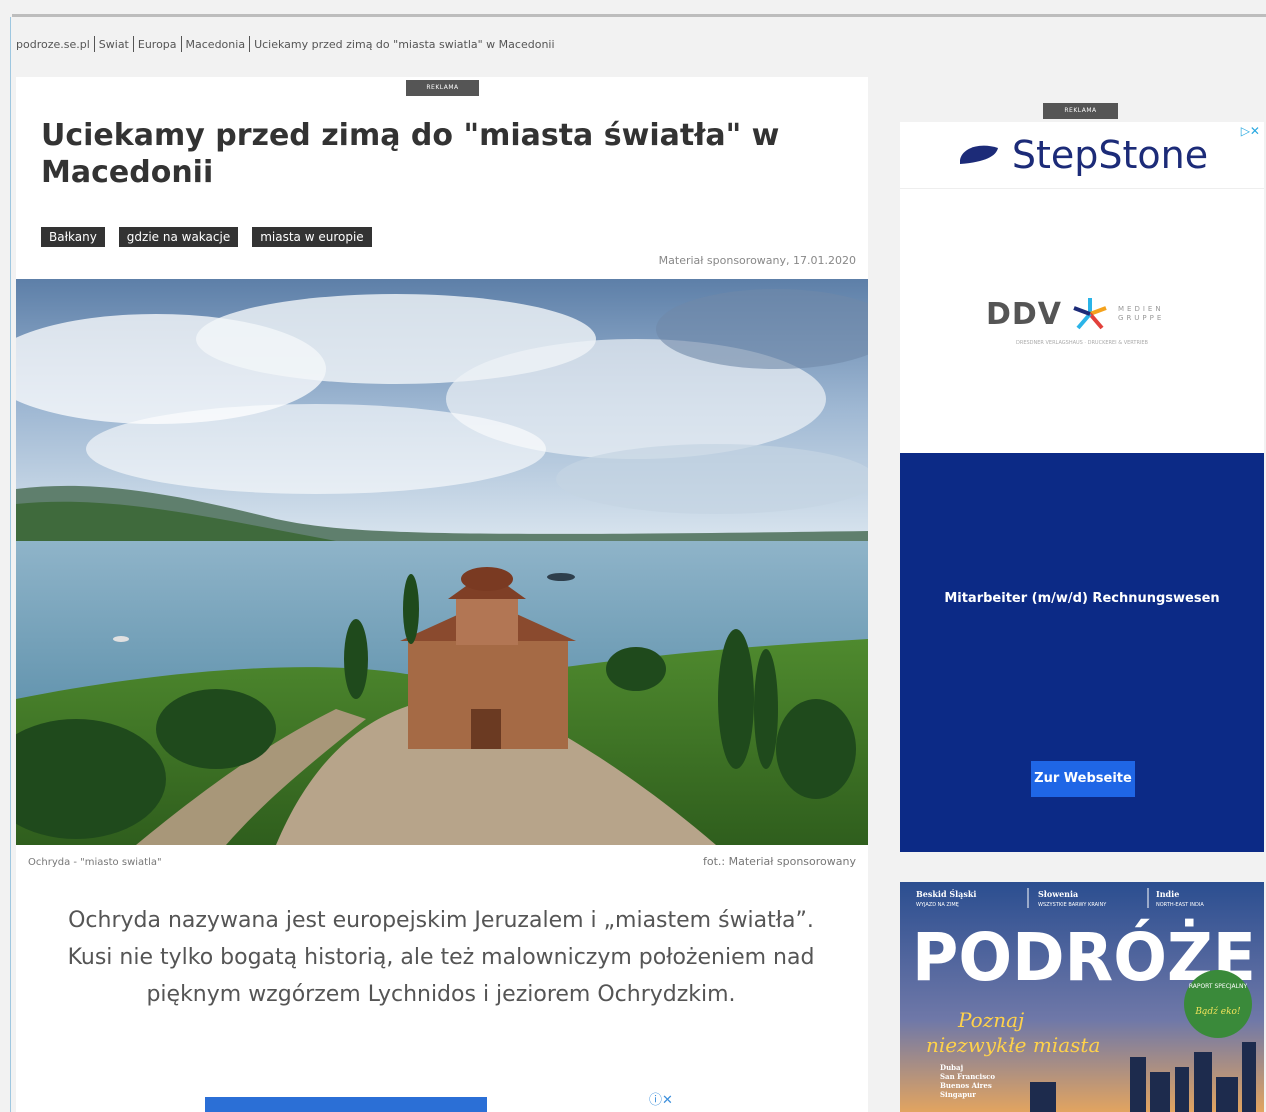 The width and height of the screenshot is (1266, 1112). Describe the element at coordinates (757, 260) in the screenshot. I see `article-meta: Materiał sponsorowany, 17.01.2020` at that location.